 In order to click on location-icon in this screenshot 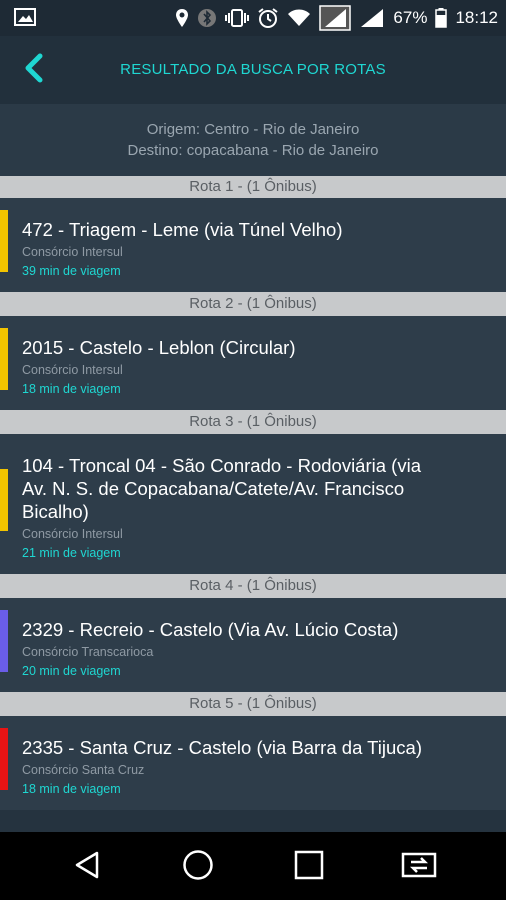, I will do `click(182, 18)`.